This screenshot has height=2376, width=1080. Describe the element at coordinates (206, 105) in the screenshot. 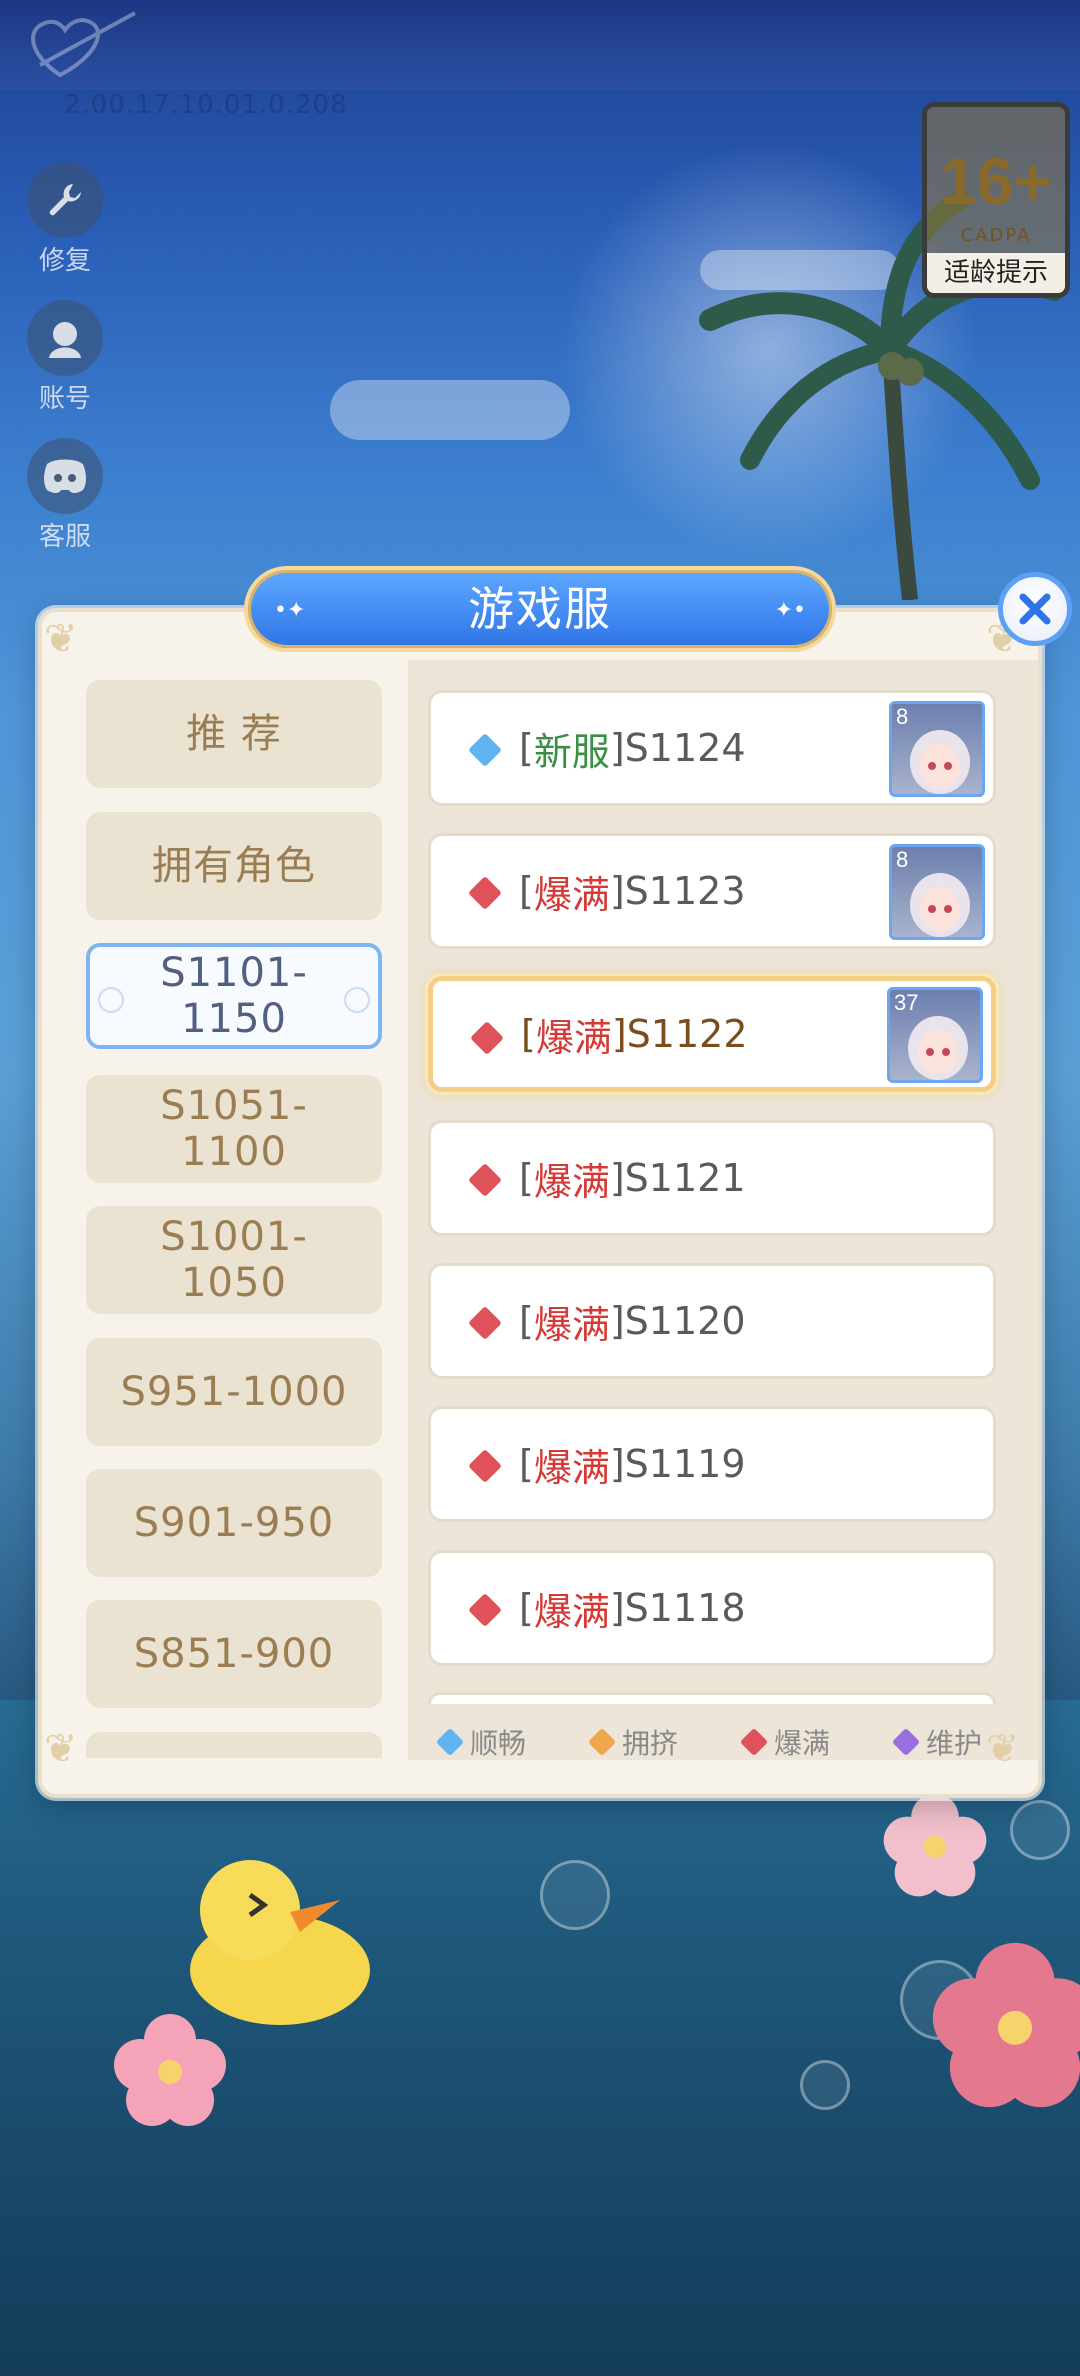

I see `version-text: 2.00.17.10.01.0.208` at that location.